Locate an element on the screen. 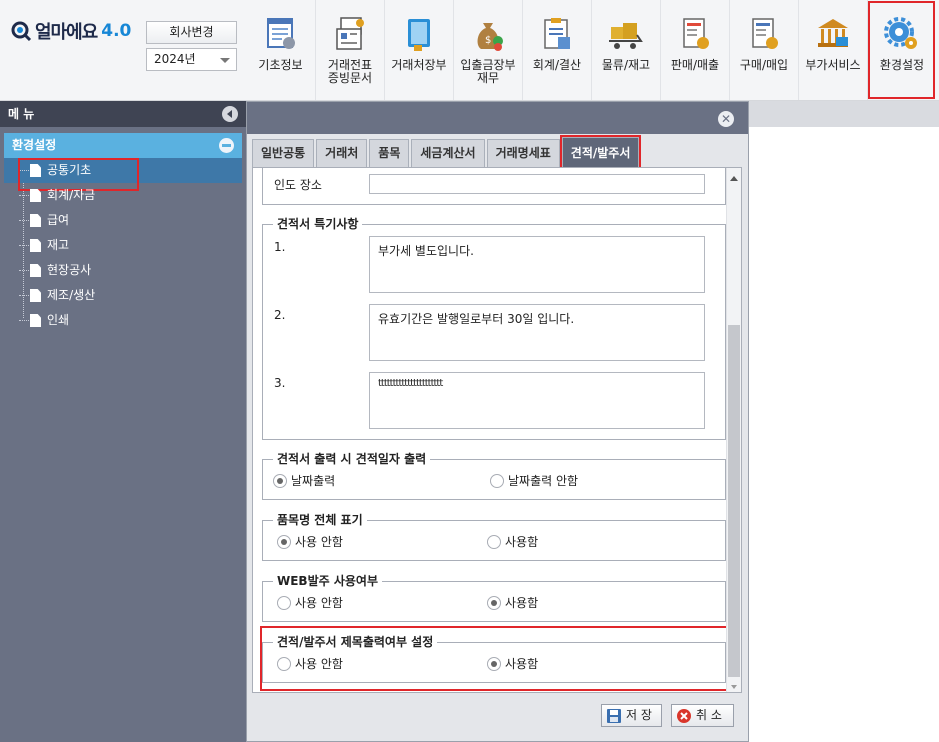  chevron-down-icon is located at coordinates (225, 60).